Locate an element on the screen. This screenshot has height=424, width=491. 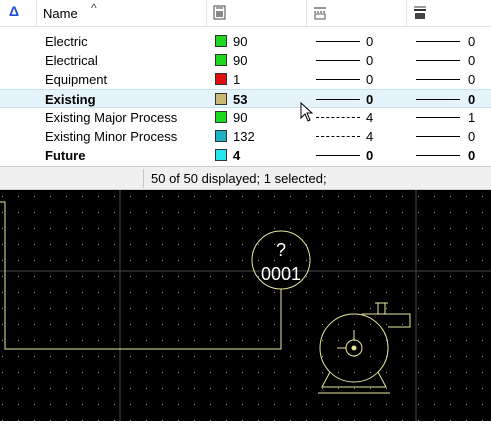
status-bar: 50 of 50 displayed; 1 selected; is located at coordinates (245, 178).